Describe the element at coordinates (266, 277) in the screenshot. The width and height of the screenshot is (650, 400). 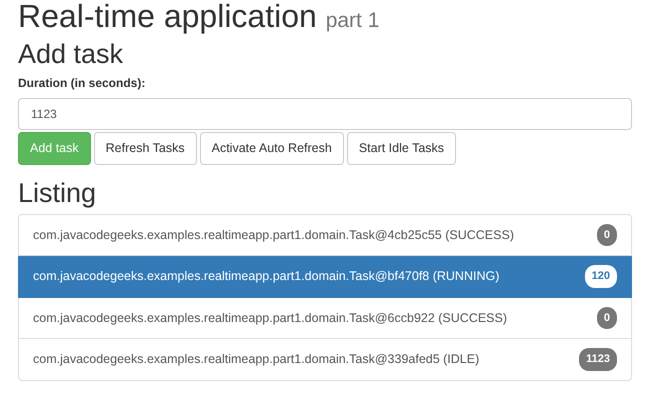
I see `task-name: com.javacodegeeks.examples.realtimeapp.part1.domain.Task@bf470f8 (RUNNING)` at that location.